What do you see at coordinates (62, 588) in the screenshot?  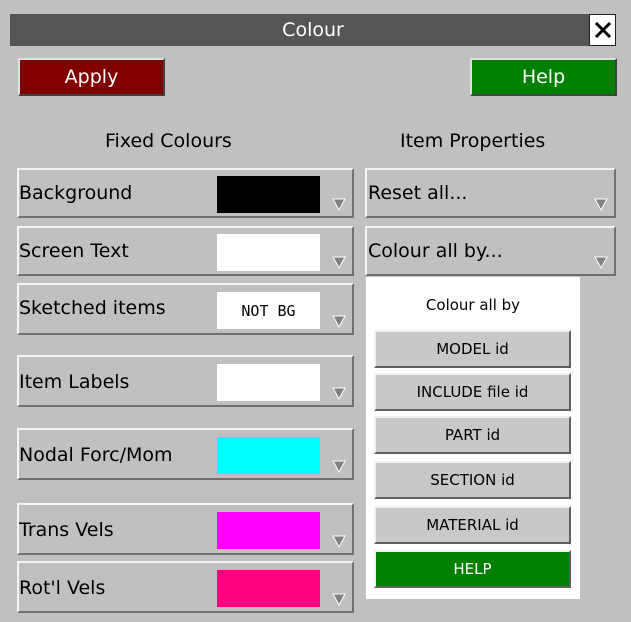 I see `row-label: Rot'l Vels` at bounding box center [62, 588].